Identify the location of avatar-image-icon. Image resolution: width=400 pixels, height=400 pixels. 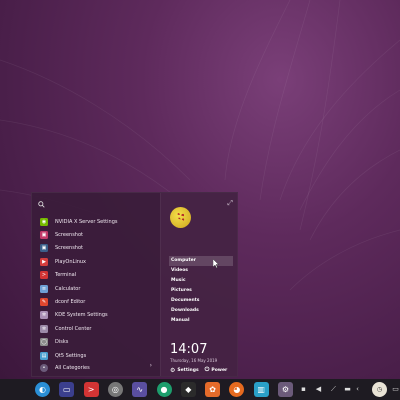
(181, 217).